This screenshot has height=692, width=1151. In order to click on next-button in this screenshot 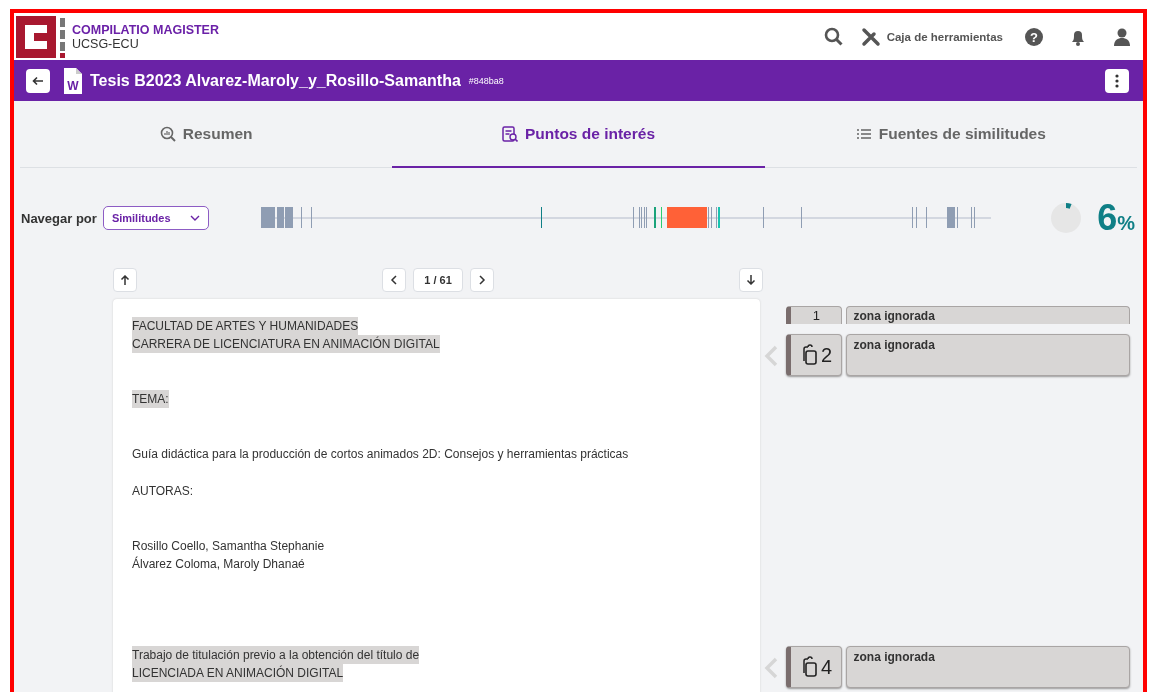, I will do `click(481, 280)`.